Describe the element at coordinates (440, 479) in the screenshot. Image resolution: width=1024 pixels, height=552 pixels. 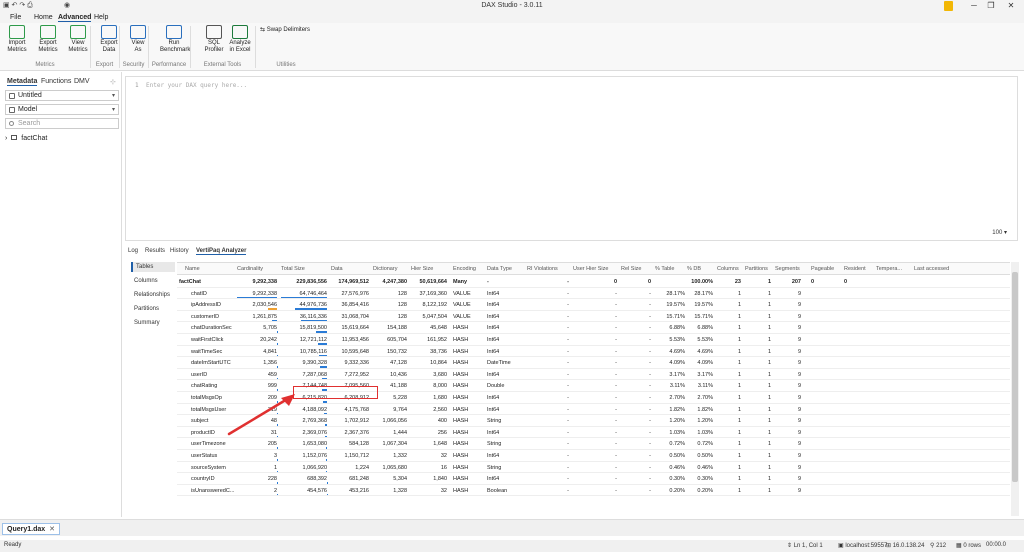
I see `table-cell: 1,840` at that location.